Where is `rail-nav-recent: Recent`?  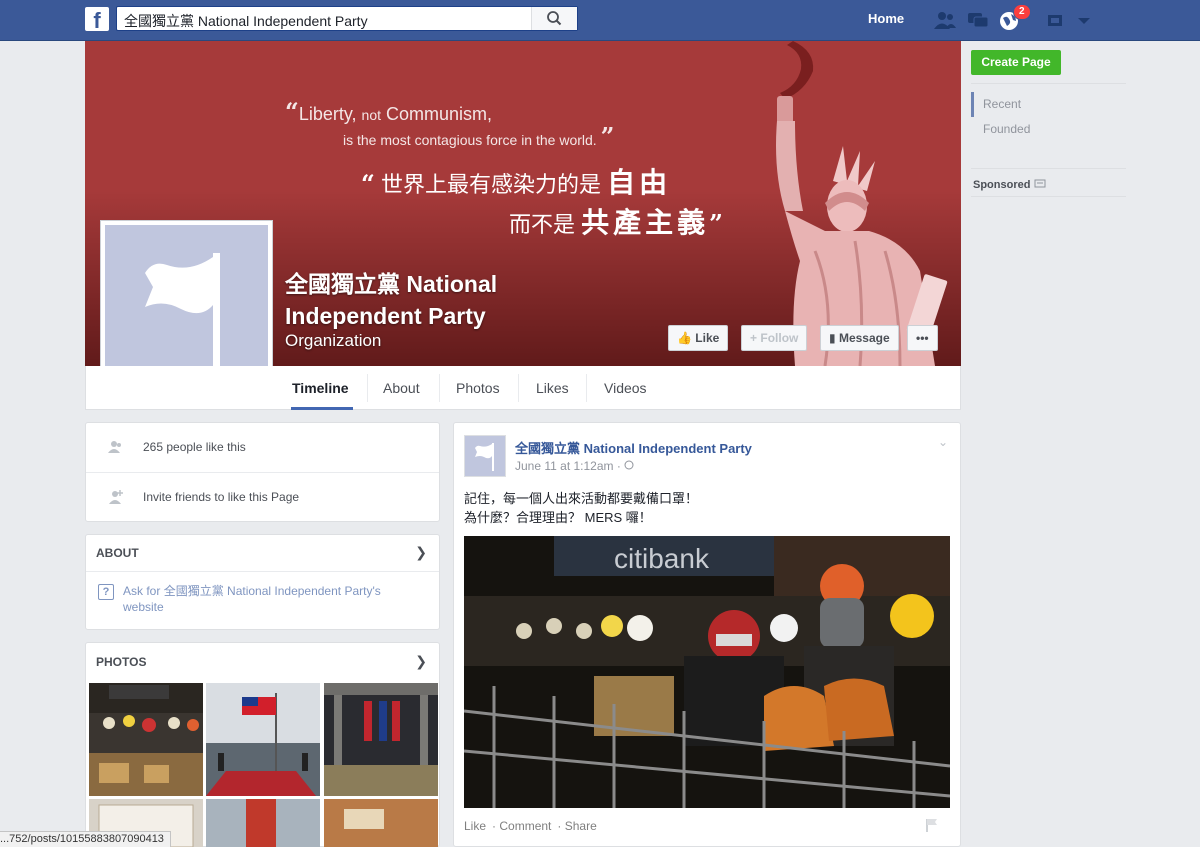 rail-nav-recent: Recent is located at coordinates (1002, 104).